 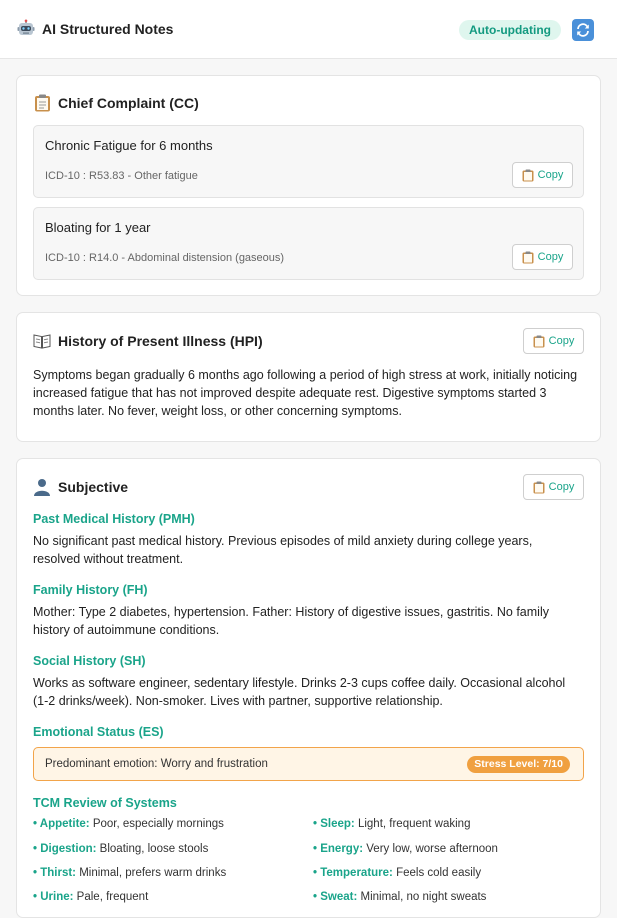 I want to click on list-item: • Appetite: Poor, especially mornings, so click(x=128, y=824).